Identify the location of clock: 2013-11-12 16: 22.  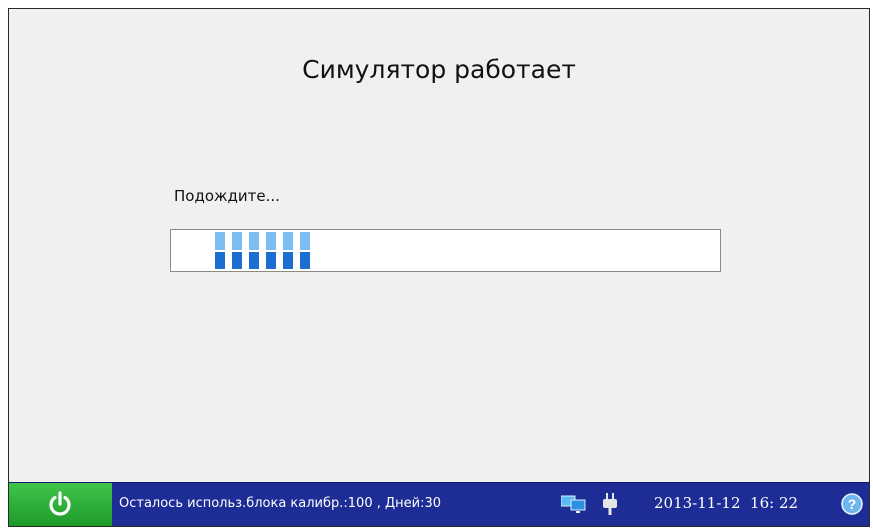
(726, 503).